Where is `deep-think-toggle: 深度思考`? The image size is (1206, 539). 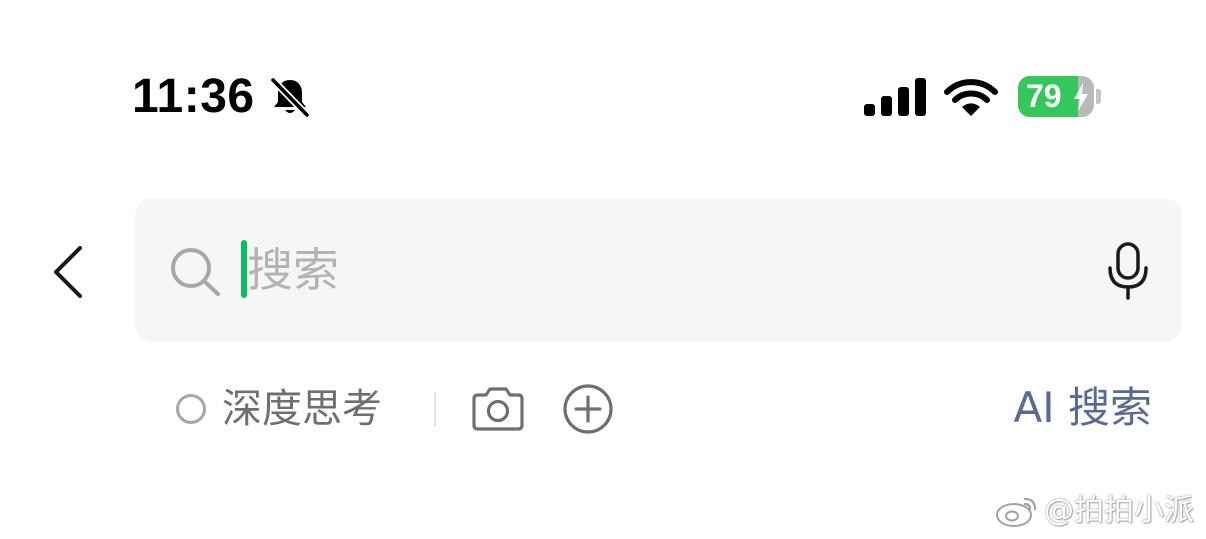 deep-think-toggle: 深度思考 is located at coordinates (279, 409).